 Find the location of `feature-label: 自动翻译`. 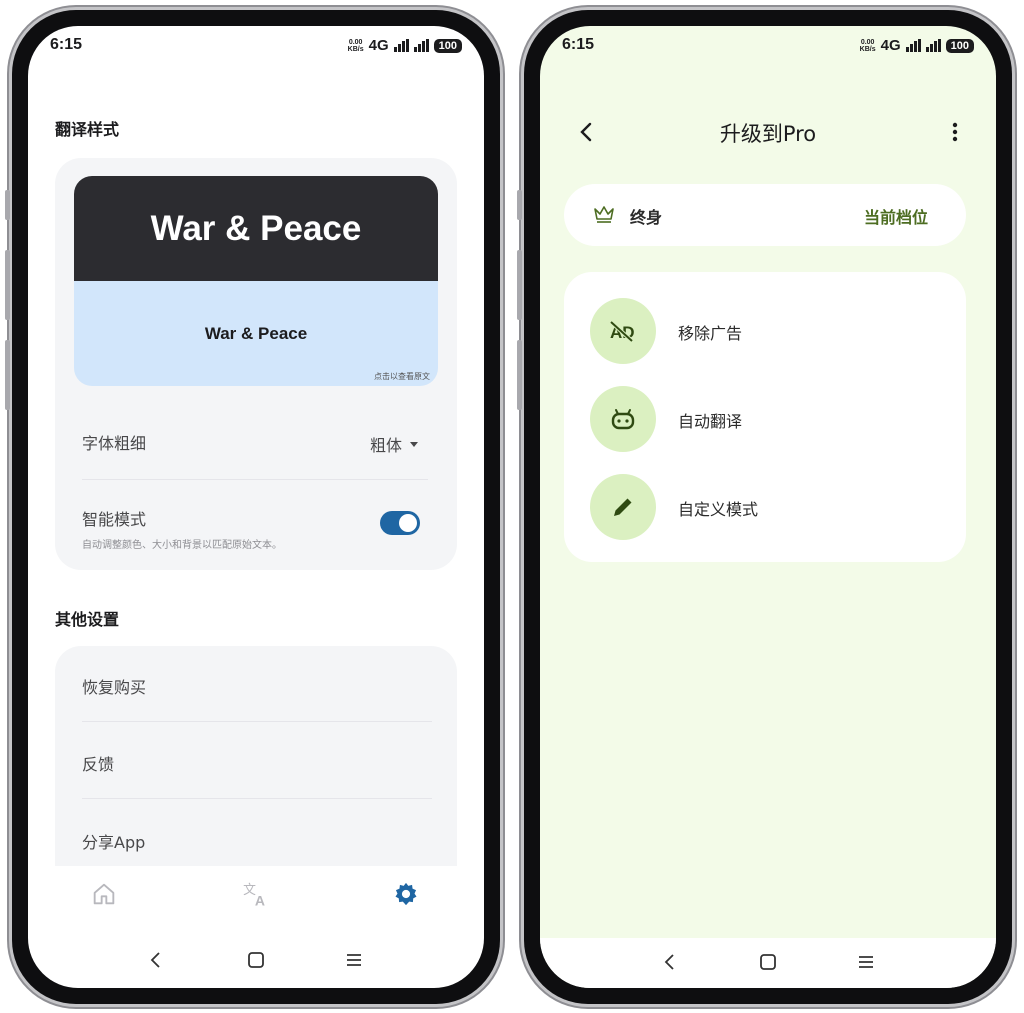

feature-label: 自动翻译 is located at coordinates (710, 421).